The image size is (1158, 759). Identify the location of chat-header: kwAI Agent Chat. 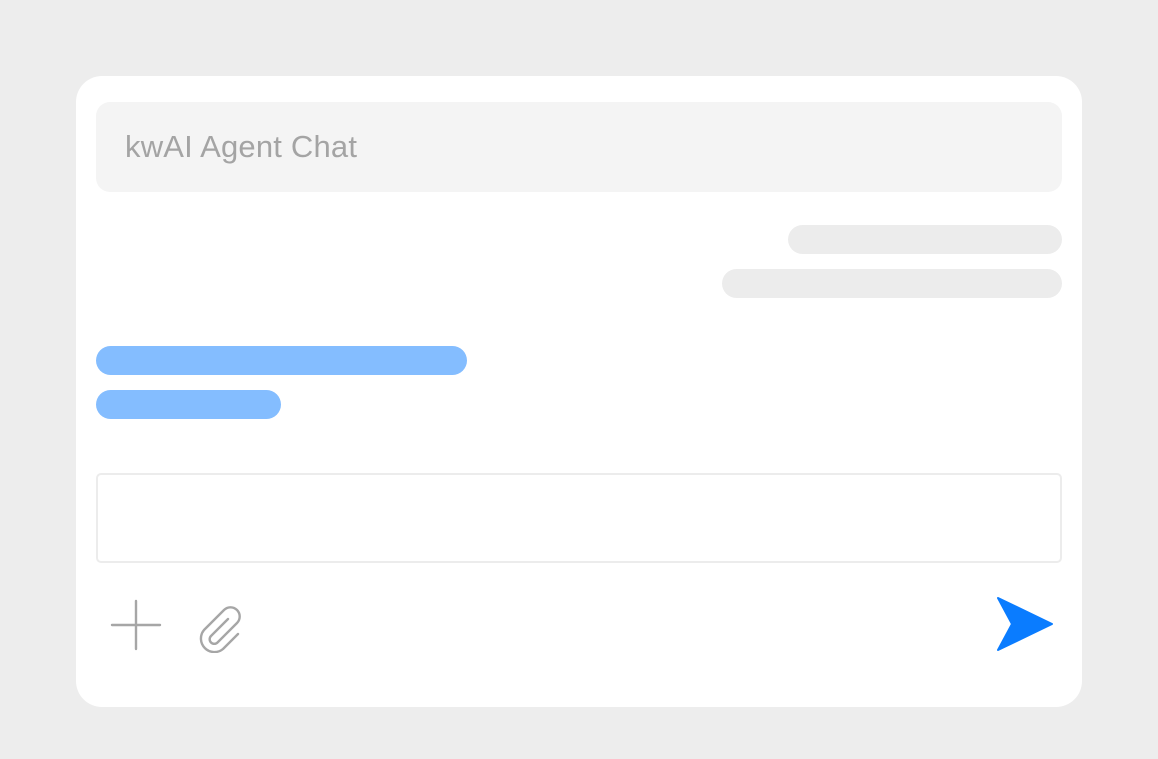
(579, 147).